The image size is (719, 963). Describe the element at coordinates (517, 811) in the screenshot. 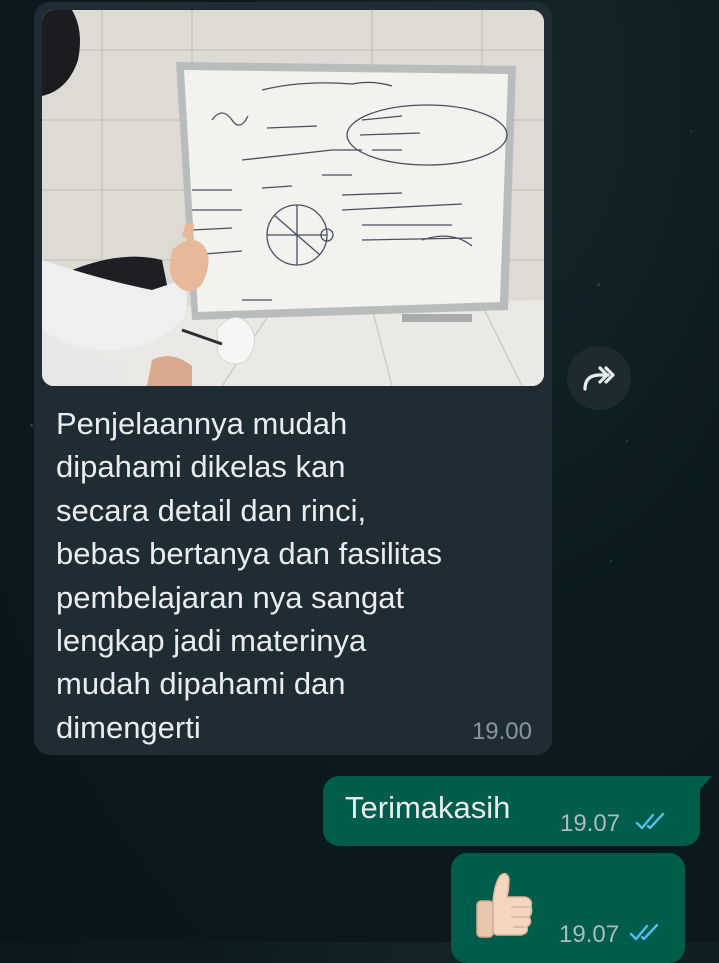

I see `outgoing-message-bubble: Terimakasih 19.07` at that location.